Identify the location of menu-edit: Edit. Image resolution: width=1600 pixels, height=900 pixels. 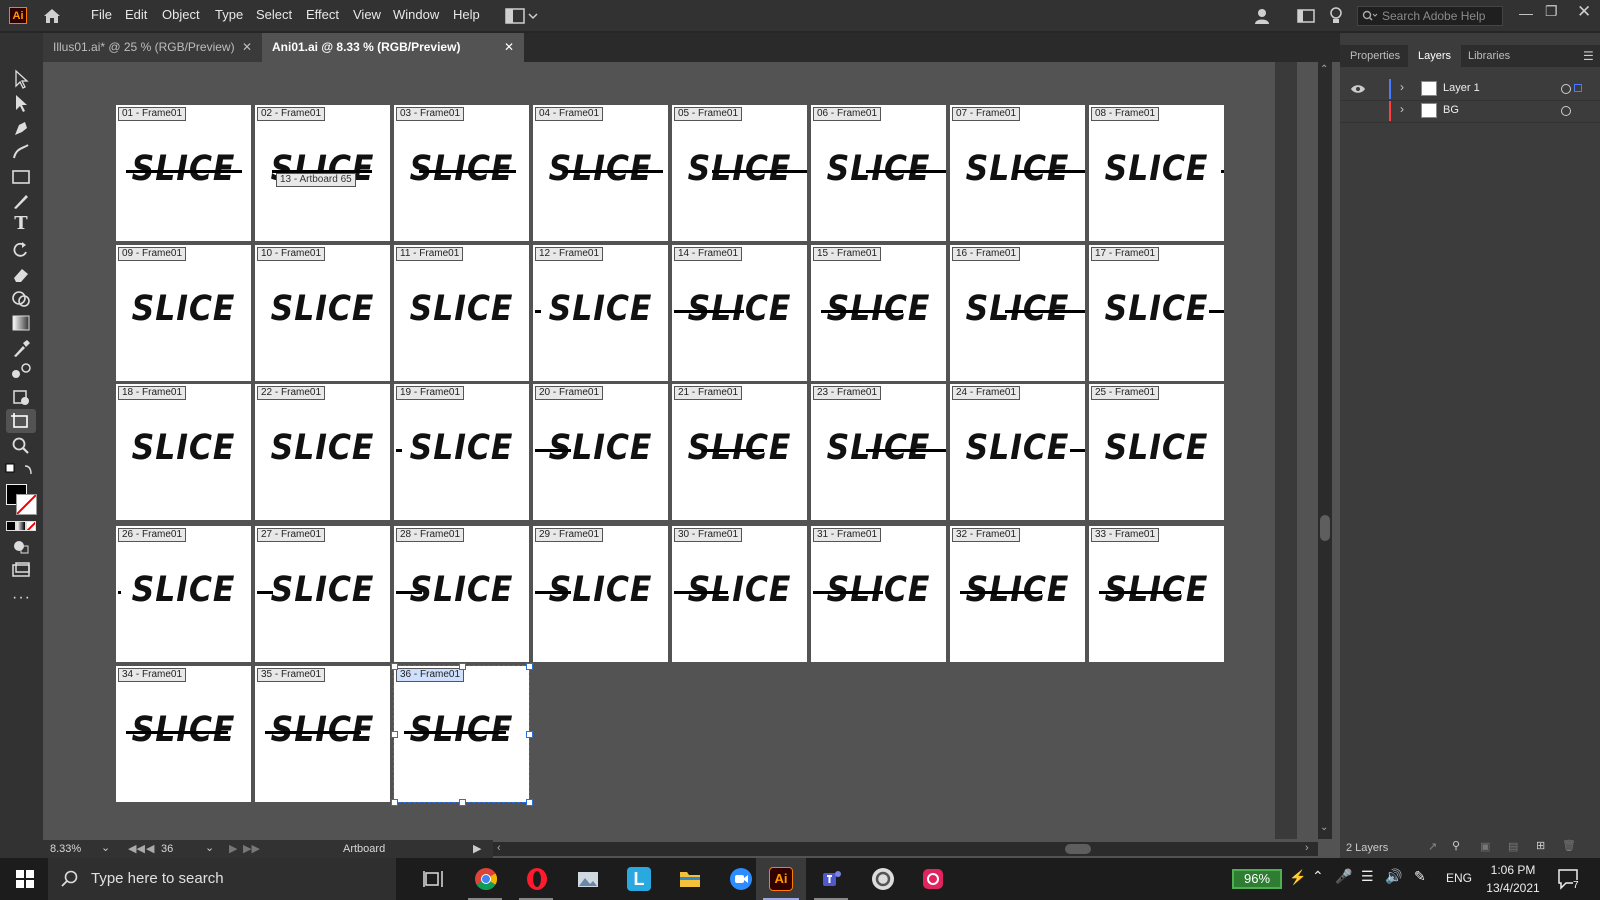
(136, 14).